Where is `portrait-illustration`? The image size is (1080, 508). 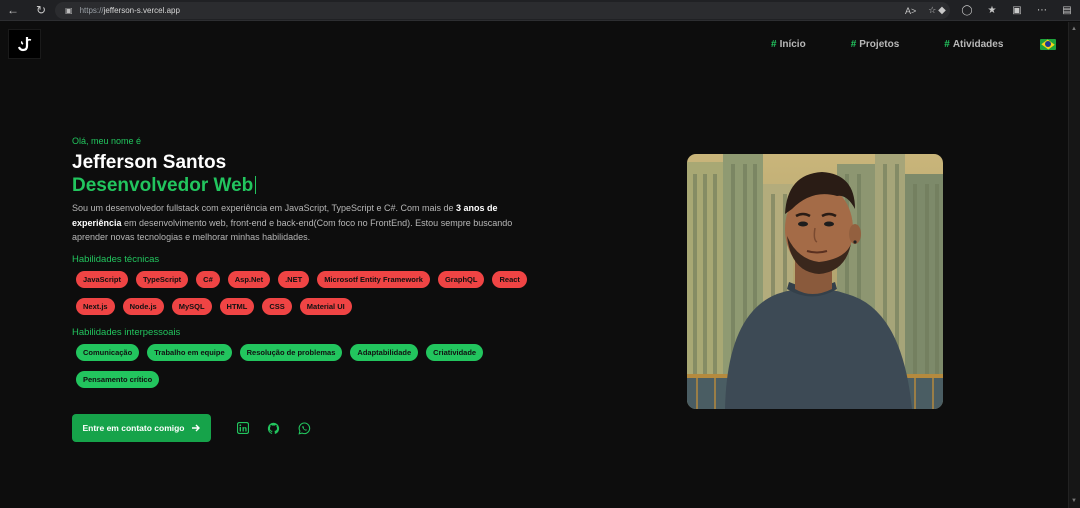
portrait-illustration is located at coordinates (815, 281).